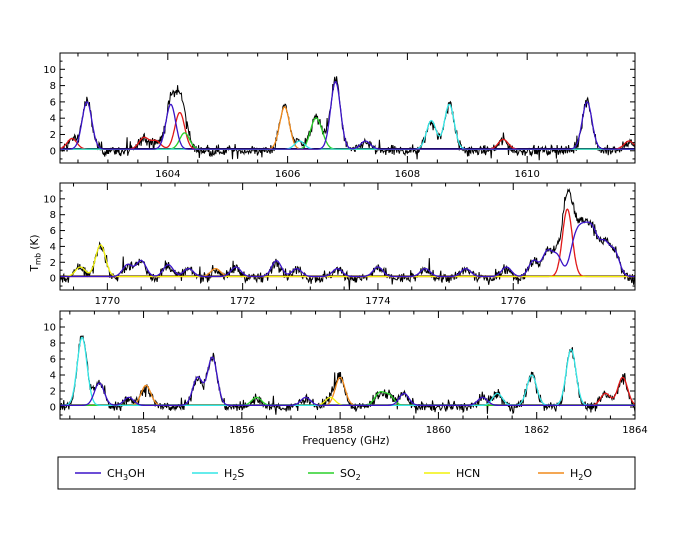 Image resolution: width=693 pixels, height=536 pixels. Describe the element at coordinates (565, 474) in the screenshot. I see `legend-item-H2O: H2O` at that location.